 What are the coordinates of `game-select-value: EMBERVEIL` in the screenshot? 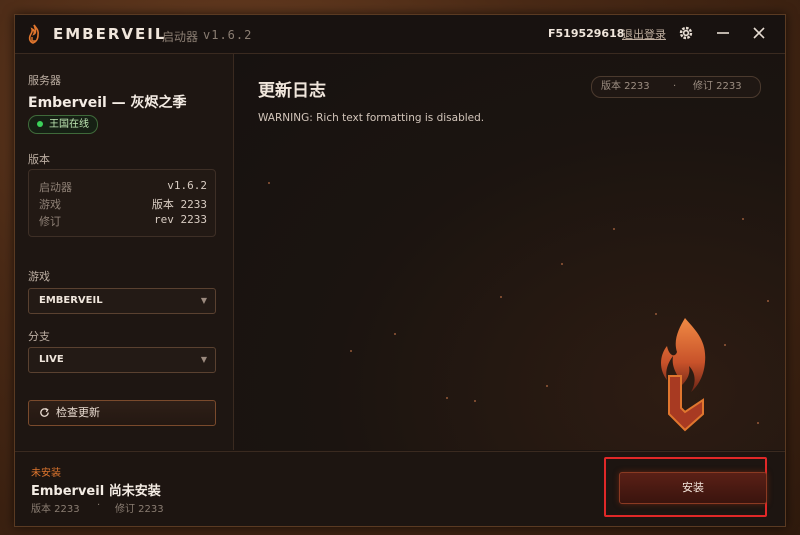 It's located at (71, 300).